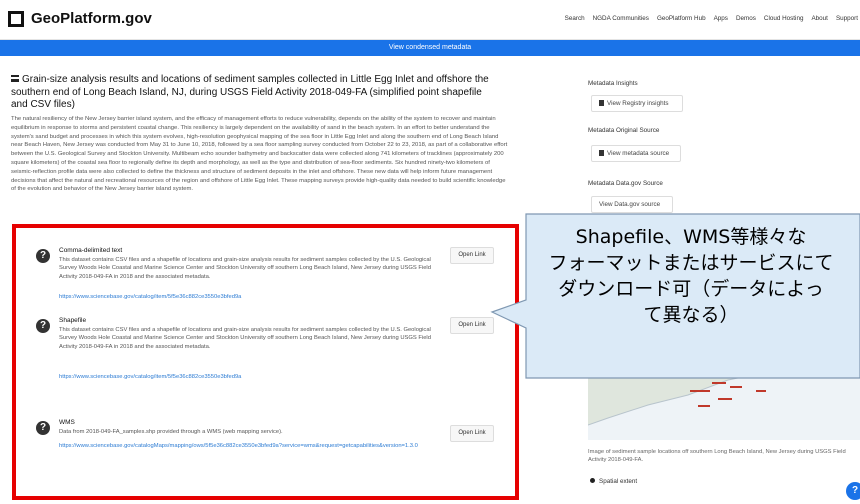 The width and height of the screenshot is (860, 504). Describe the element at coordinates (691, 237) in the screenshot. I see `callout-line: Shapefile、WMS等様々な` at that location.